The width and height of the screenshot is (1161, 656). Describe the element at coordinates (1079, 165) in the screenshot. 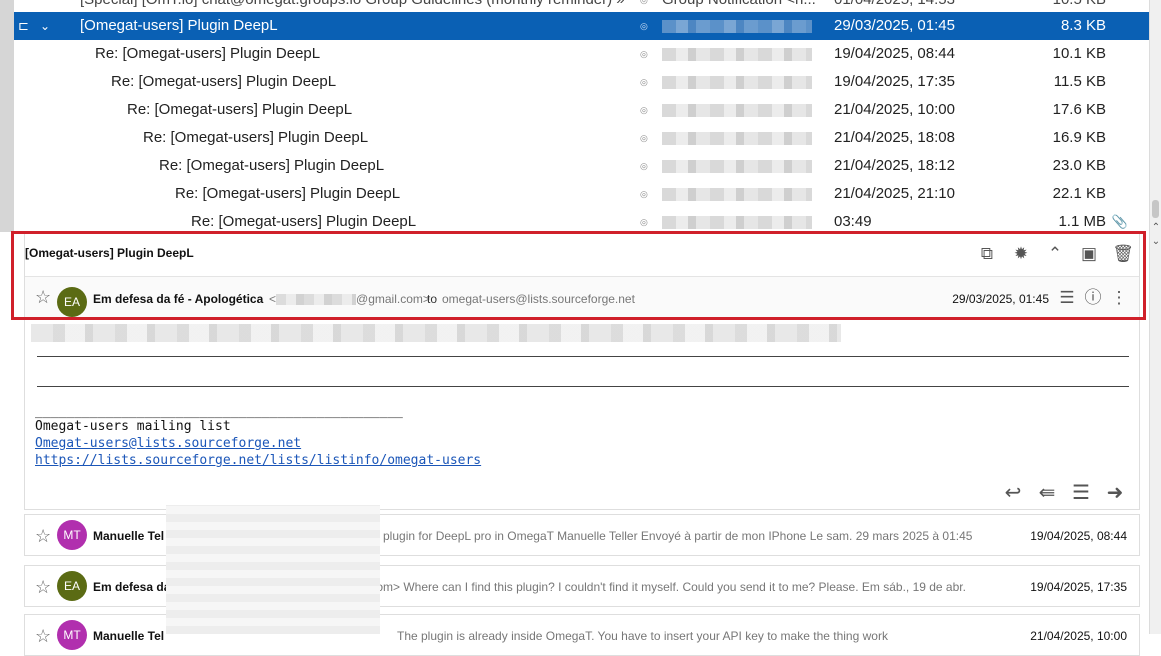

I see `message-size: 23.0 KB` at that location.